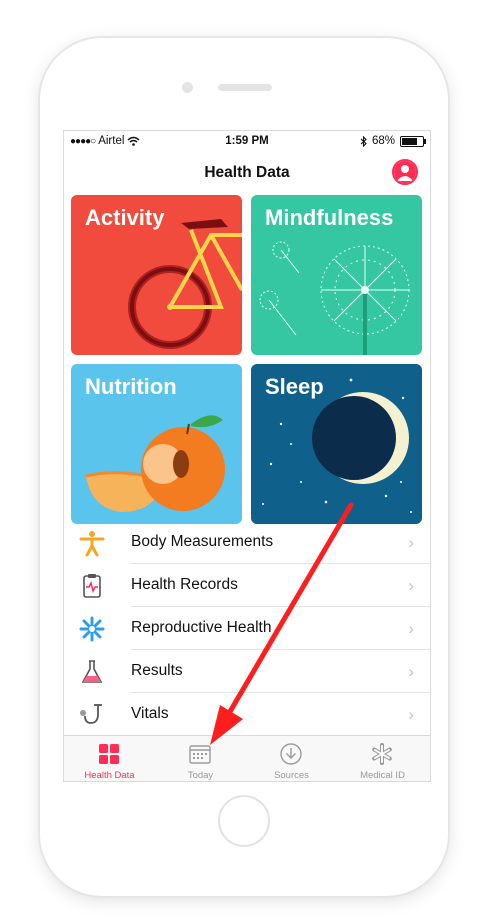  I want to click on list-item-reproductive-health: Reproductive Health ›, so click(247, 628).